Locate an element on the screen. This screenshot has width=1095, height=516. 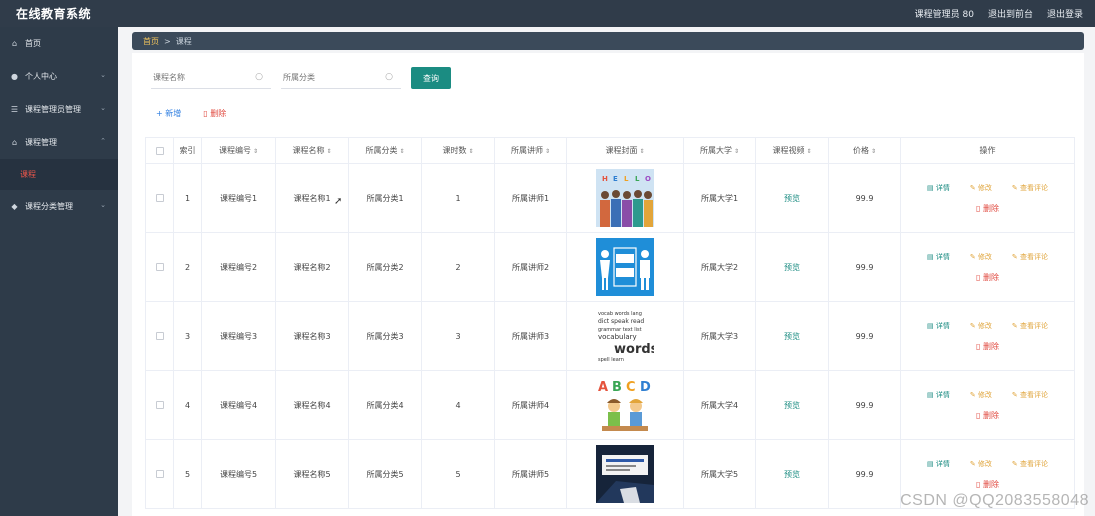
sidebar-item-home: ⌂ 首页 is located at coordinates (59, 43).